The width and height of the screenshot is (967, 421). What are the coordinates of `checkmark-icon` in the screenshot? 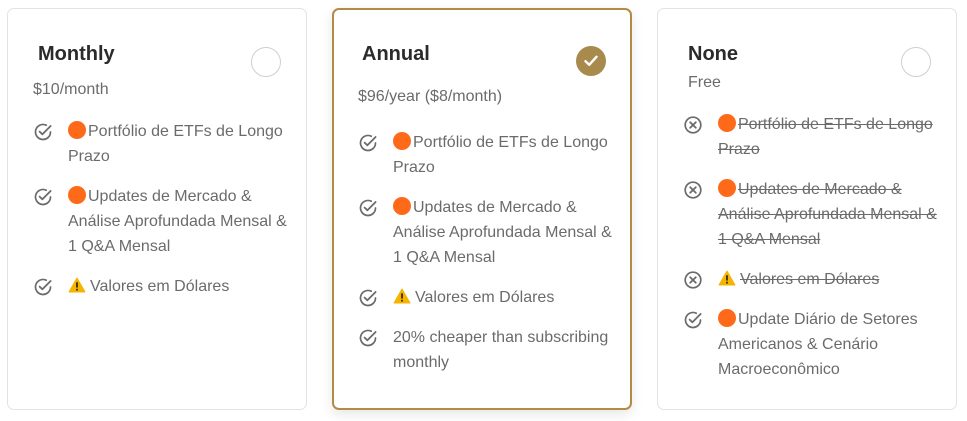 It's located at (591, 60).